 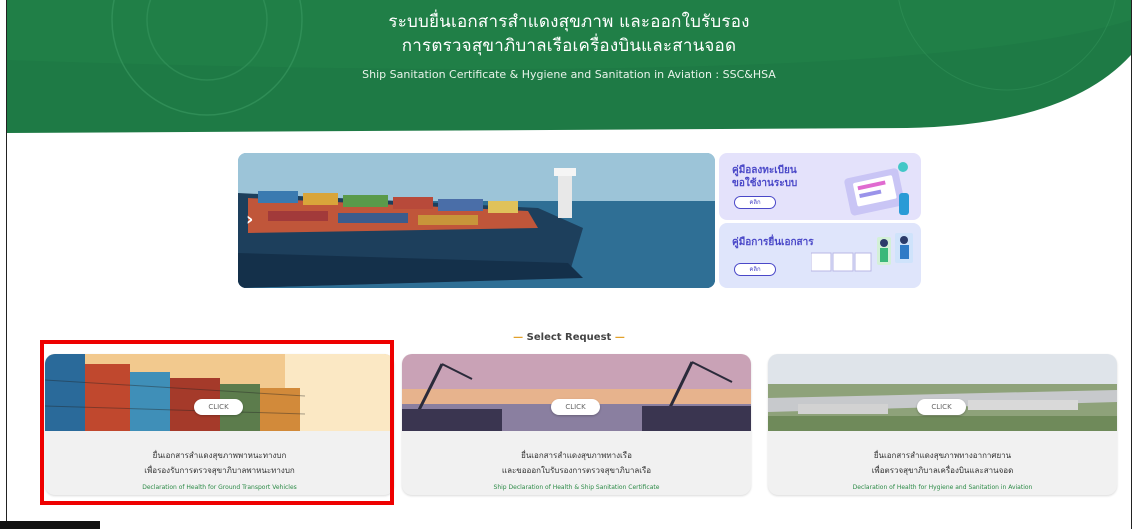 I want to click on card-aviation-title-line1: ยื่นเอกสารสำแดงสุขภาพทางอากาศยาน, so click(x=942, y=455).